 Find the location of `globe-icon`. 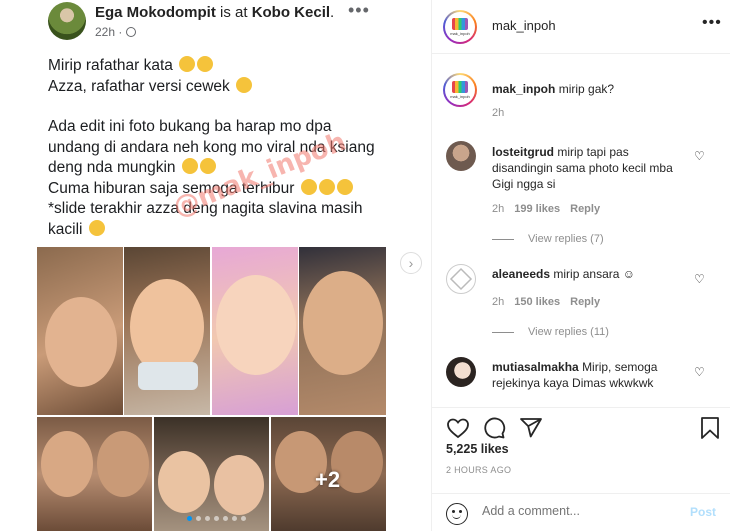

globe-icon is located at coordinates (131, 32).